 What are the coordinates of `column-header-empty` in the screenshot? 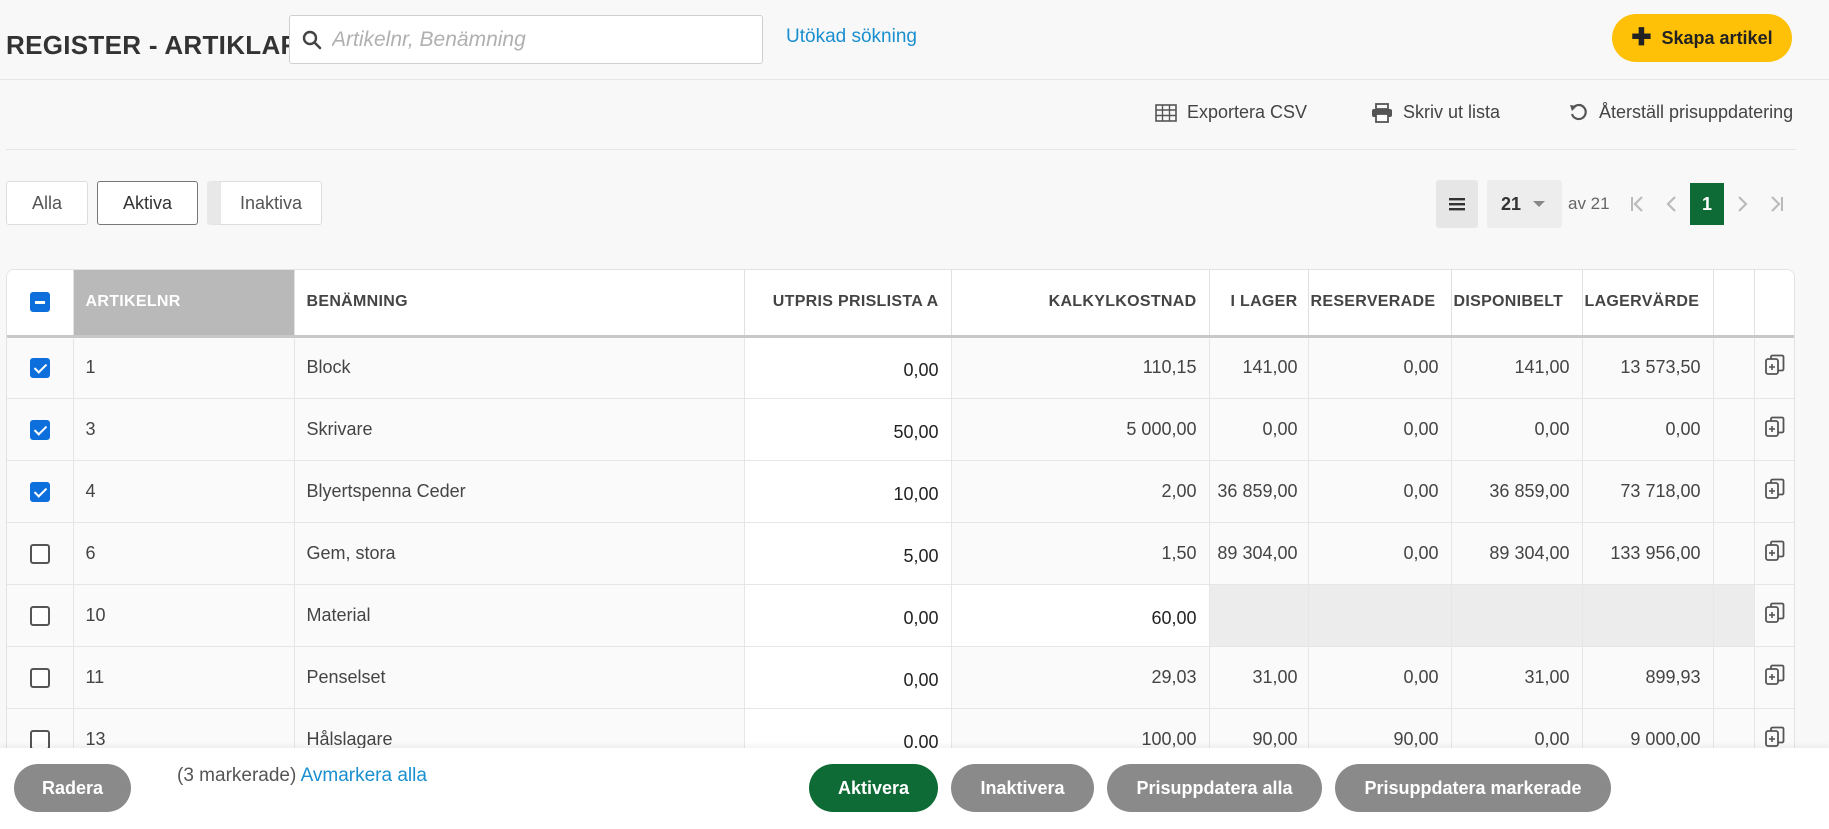 It's located at (1734, 304).